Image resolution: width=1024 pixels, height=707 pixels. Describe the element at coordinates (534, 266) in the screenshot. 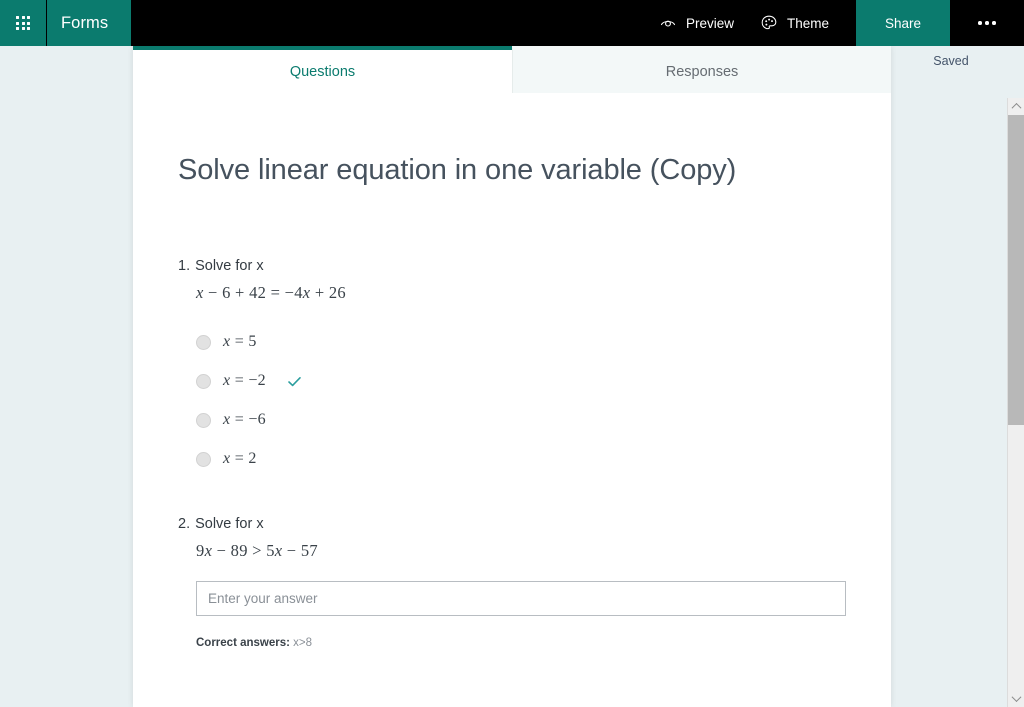

I see `question-header: 1. Solve for x` at that location.